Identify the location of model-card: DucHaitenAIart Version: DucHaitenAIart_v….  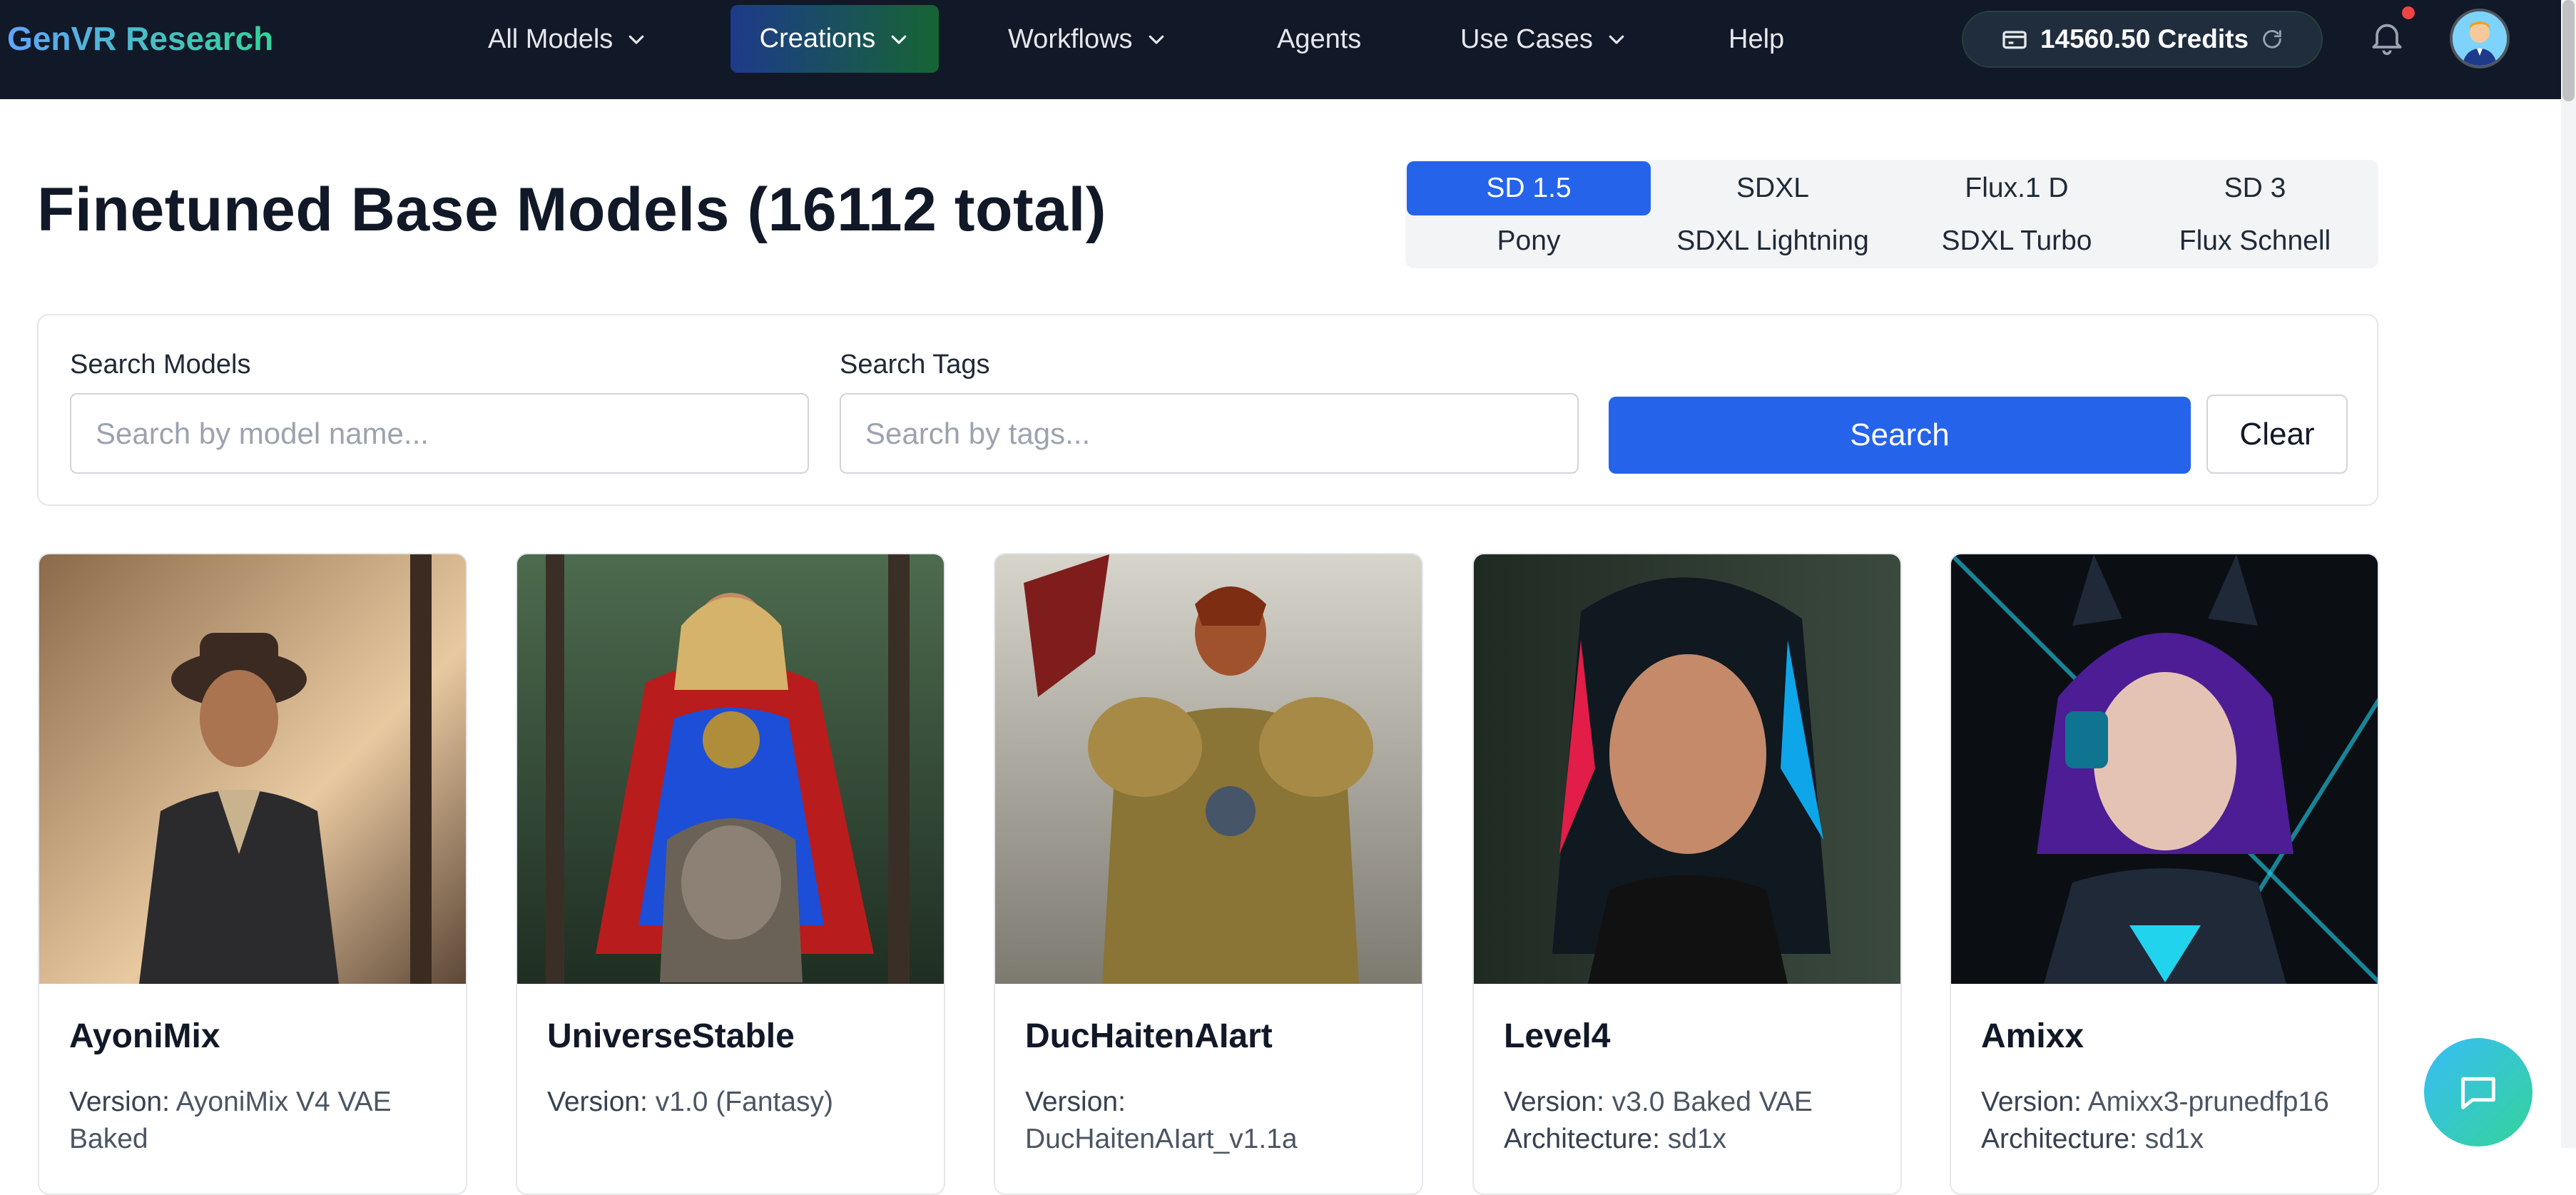
(1208, 874).